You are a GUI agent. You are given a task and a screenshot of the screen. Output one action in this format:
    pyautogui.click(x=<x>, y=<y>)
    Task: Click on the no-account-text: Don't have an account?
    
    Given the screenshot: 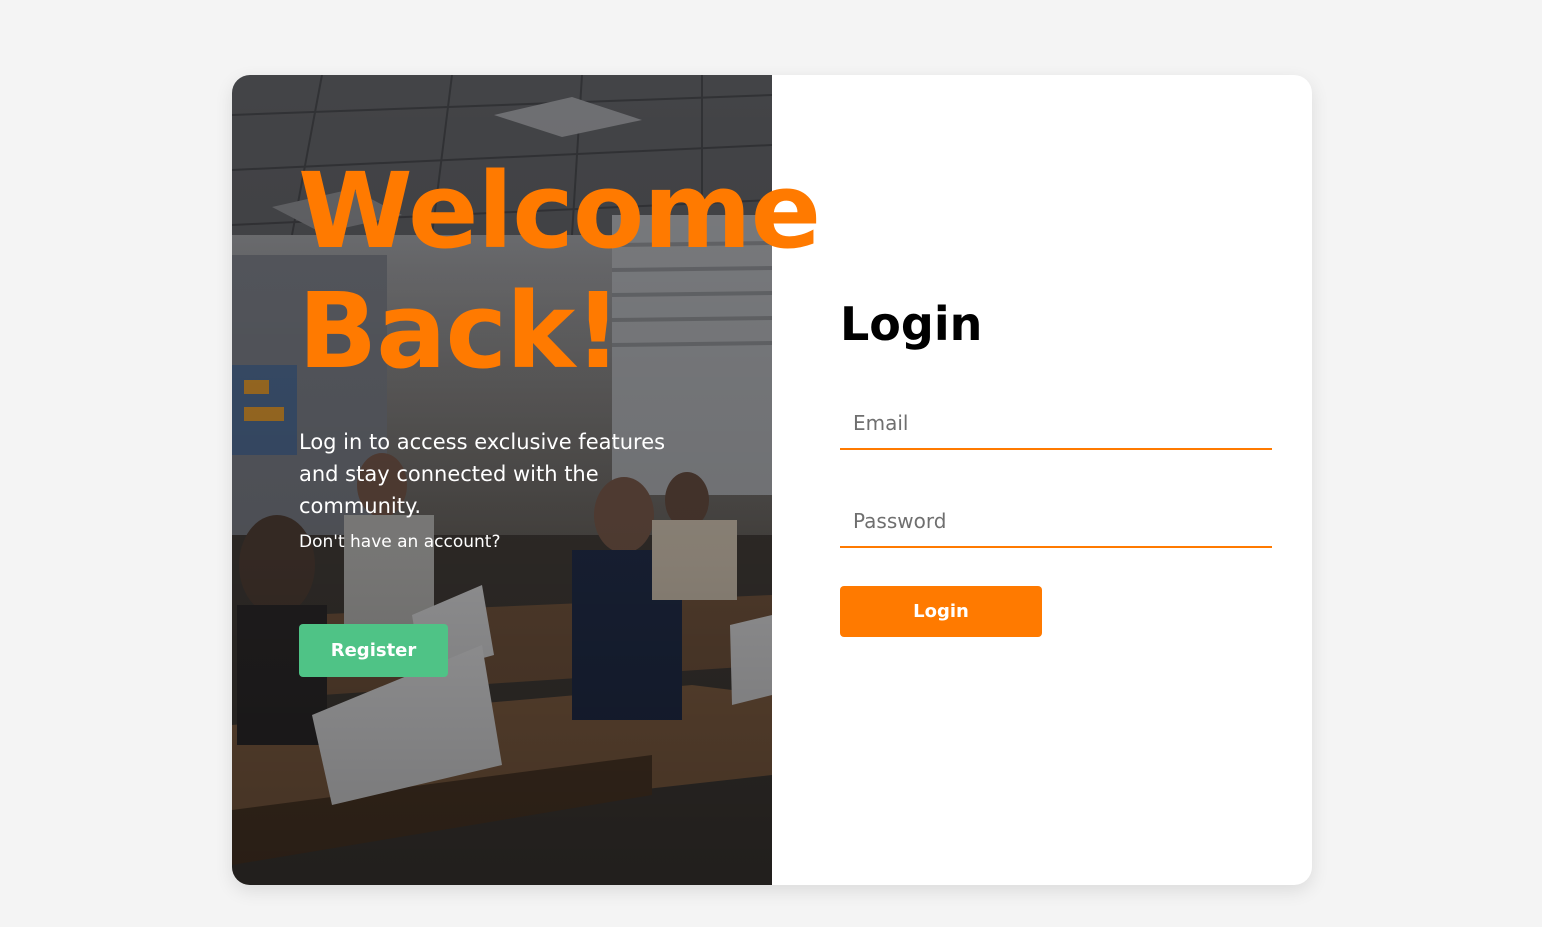 What is the action you would take?
    pyautogui.click(x=400, y=542)
    